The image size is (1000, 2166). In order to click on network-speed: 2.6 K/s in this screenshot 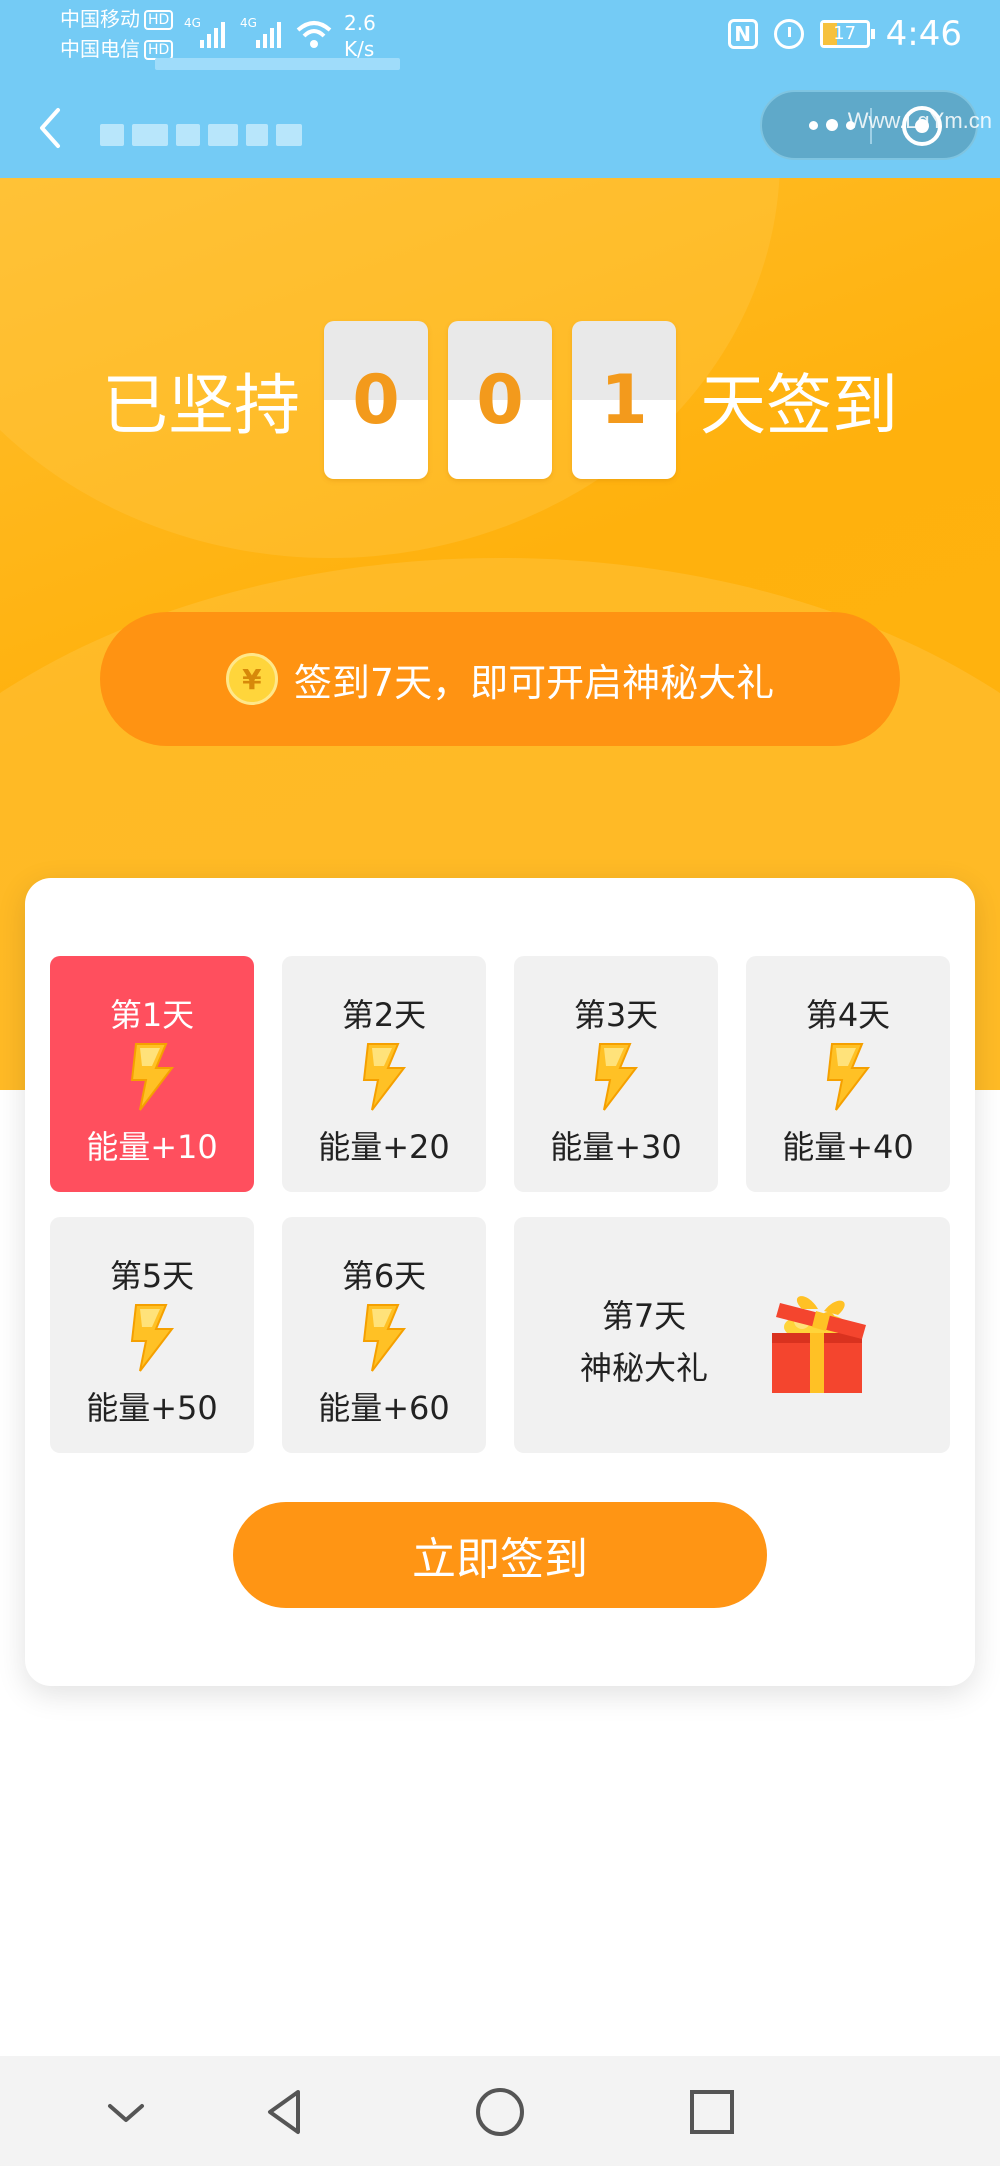, I will do `click(360, 36)`.